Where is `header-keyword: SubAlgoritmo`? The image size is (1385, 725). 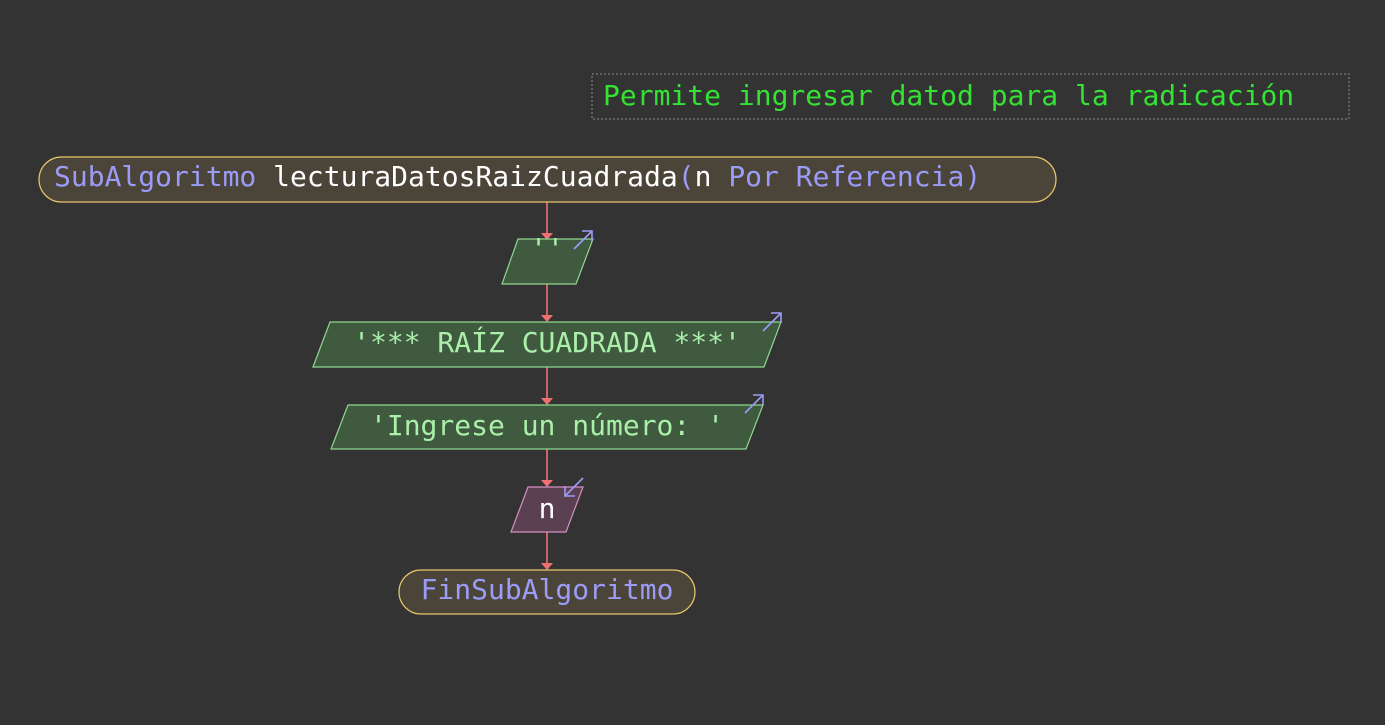
header-keyword: SubAlgoritmo is located at coordinates (155, 176).